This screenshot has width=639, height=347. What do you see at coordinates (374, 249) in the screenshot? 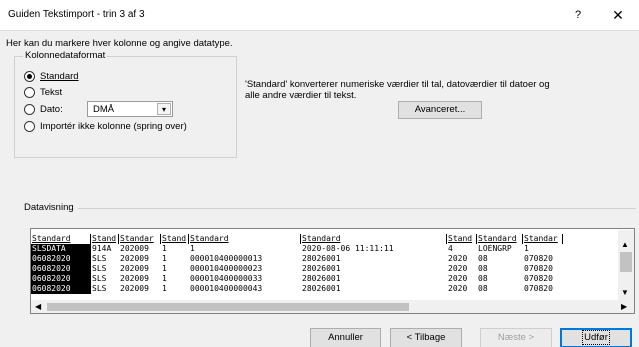
I see `table-cell: 2020-08-06 11:11:11` at bounding box center [374, 249].